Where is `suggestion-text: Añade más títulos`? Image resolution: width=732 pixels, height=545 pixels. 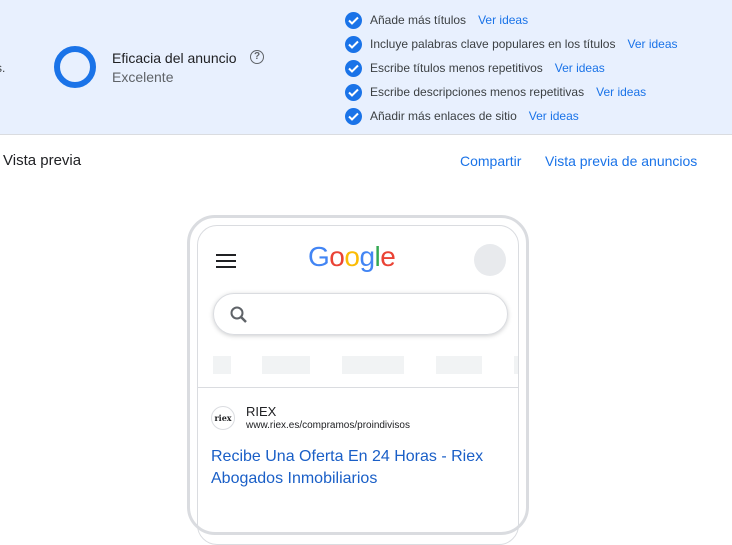 suggestion-text: Añade más títulos is located at coordinates (418, 20).